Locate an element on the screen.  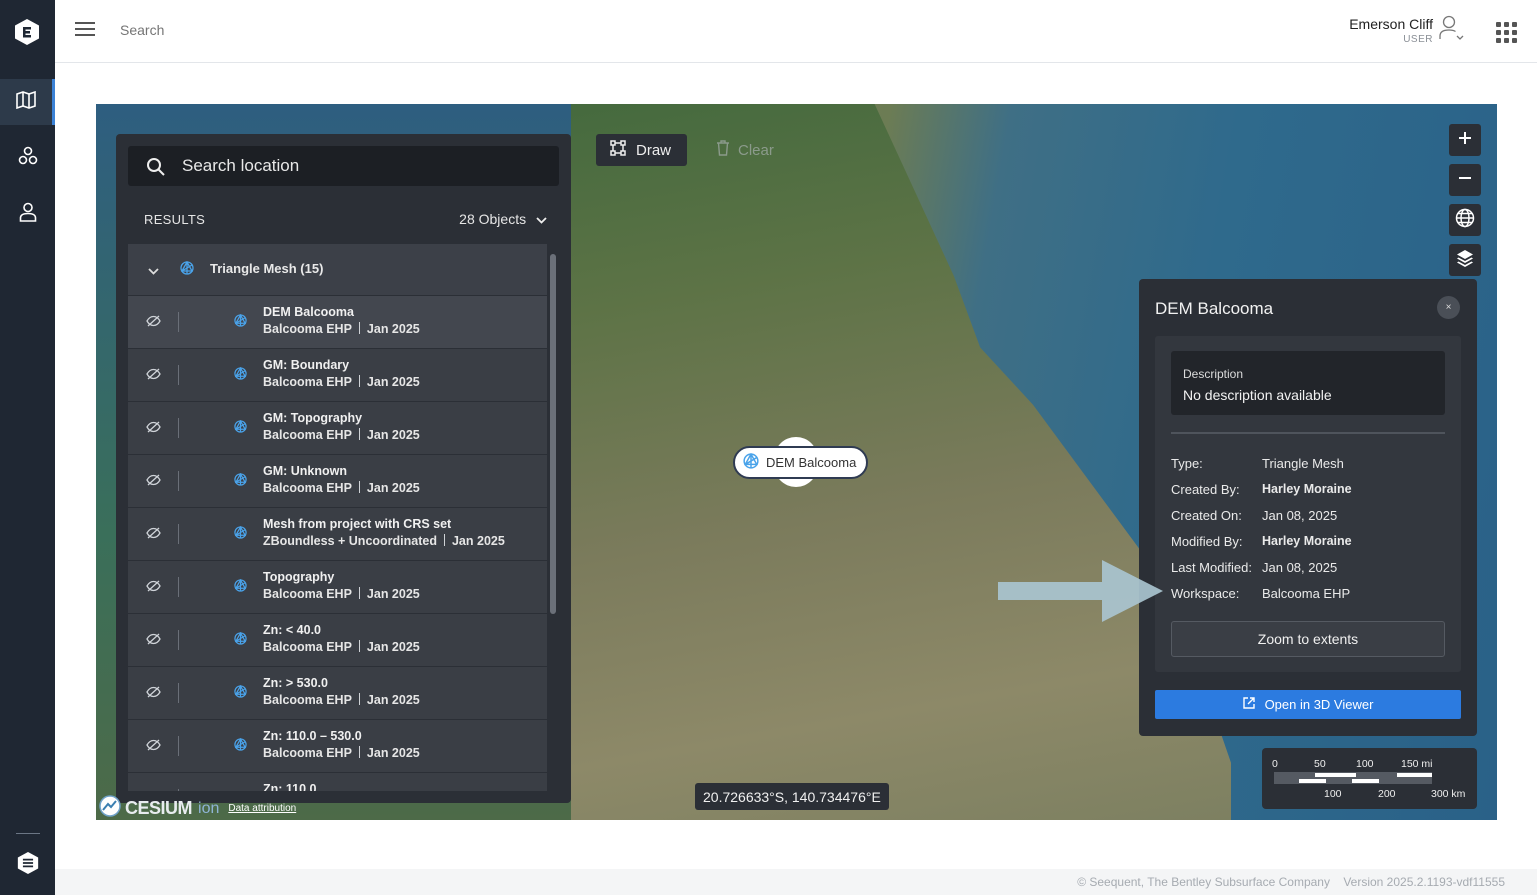
zoom-out-icon is located at coordinates (1465, 180).